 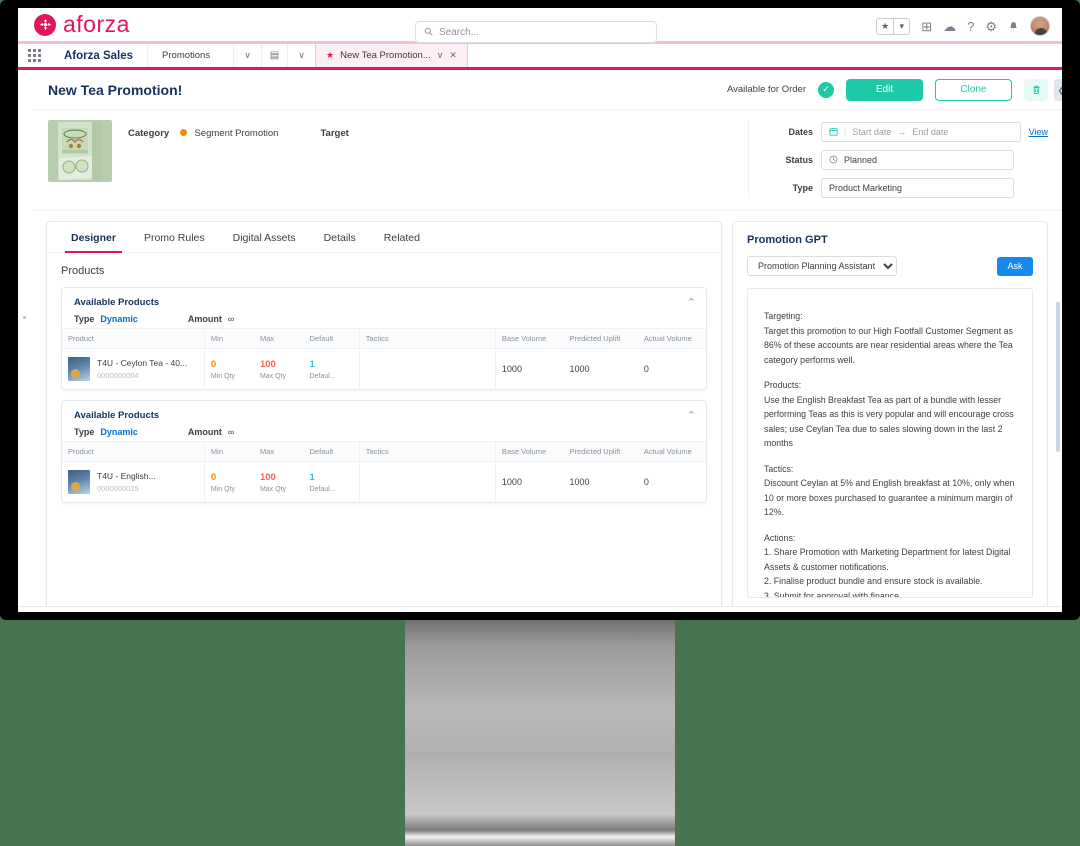 I want to click on favorites-star-icon: ★, so click(x=885, y=26).